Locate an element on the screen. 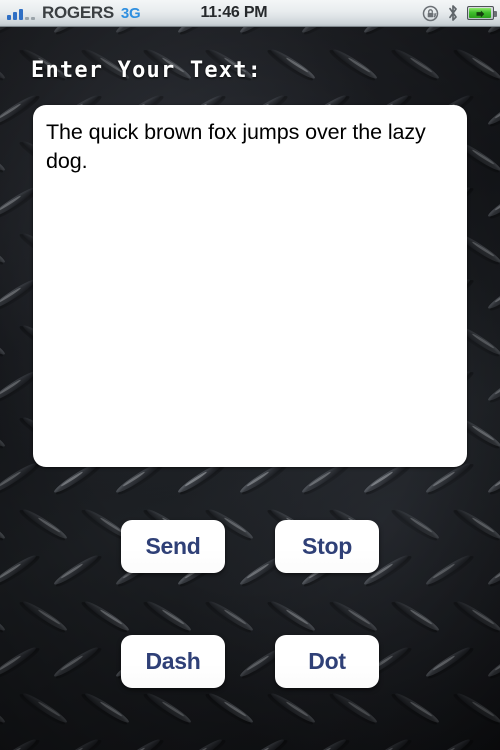 This screenshot has width=500, height=750. status-bar: ROGERS 3G 11:46 PM is located at coordinates (250, 13).